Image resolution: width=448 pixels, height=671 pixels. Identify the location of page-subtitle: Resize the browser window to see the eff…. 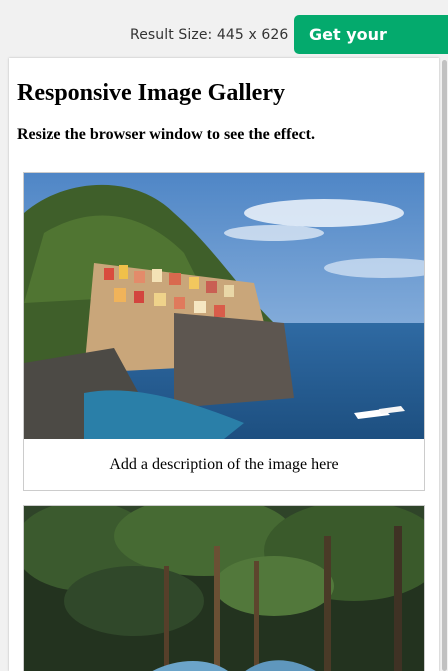
(166, 134).